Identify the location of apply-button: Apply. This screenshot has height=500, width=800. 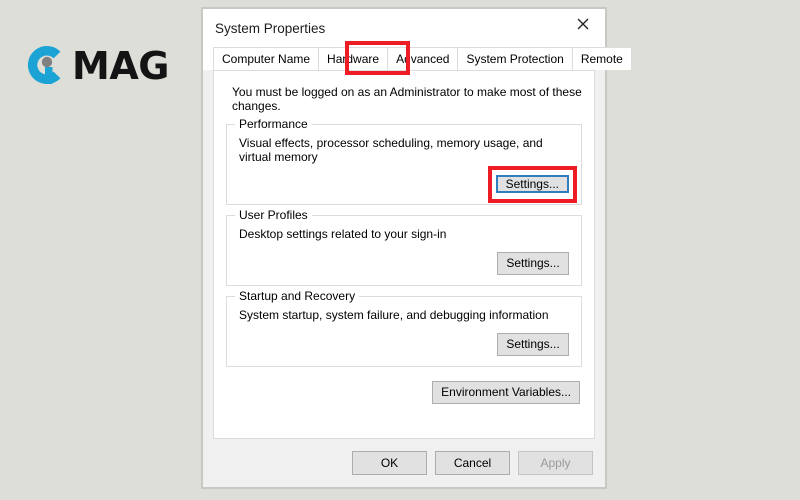
(555, 463).